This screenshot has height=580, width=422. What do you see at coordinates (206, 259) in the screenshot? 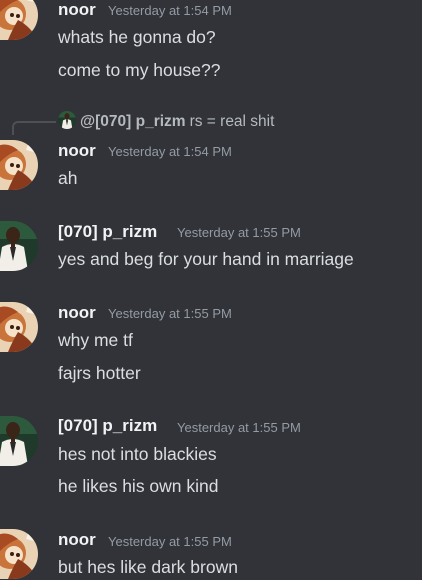
I see `message-text: yes and beg for your hand in marriage` at bounding box center [206, 259].